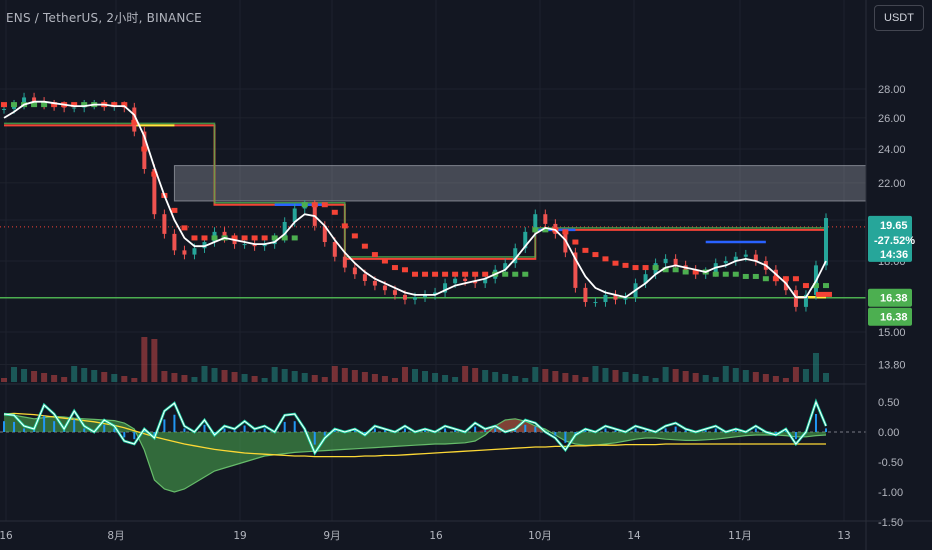  Describe the element at coordinates (520, 183) in the screenshot. I see `resistance-zone` at that location.